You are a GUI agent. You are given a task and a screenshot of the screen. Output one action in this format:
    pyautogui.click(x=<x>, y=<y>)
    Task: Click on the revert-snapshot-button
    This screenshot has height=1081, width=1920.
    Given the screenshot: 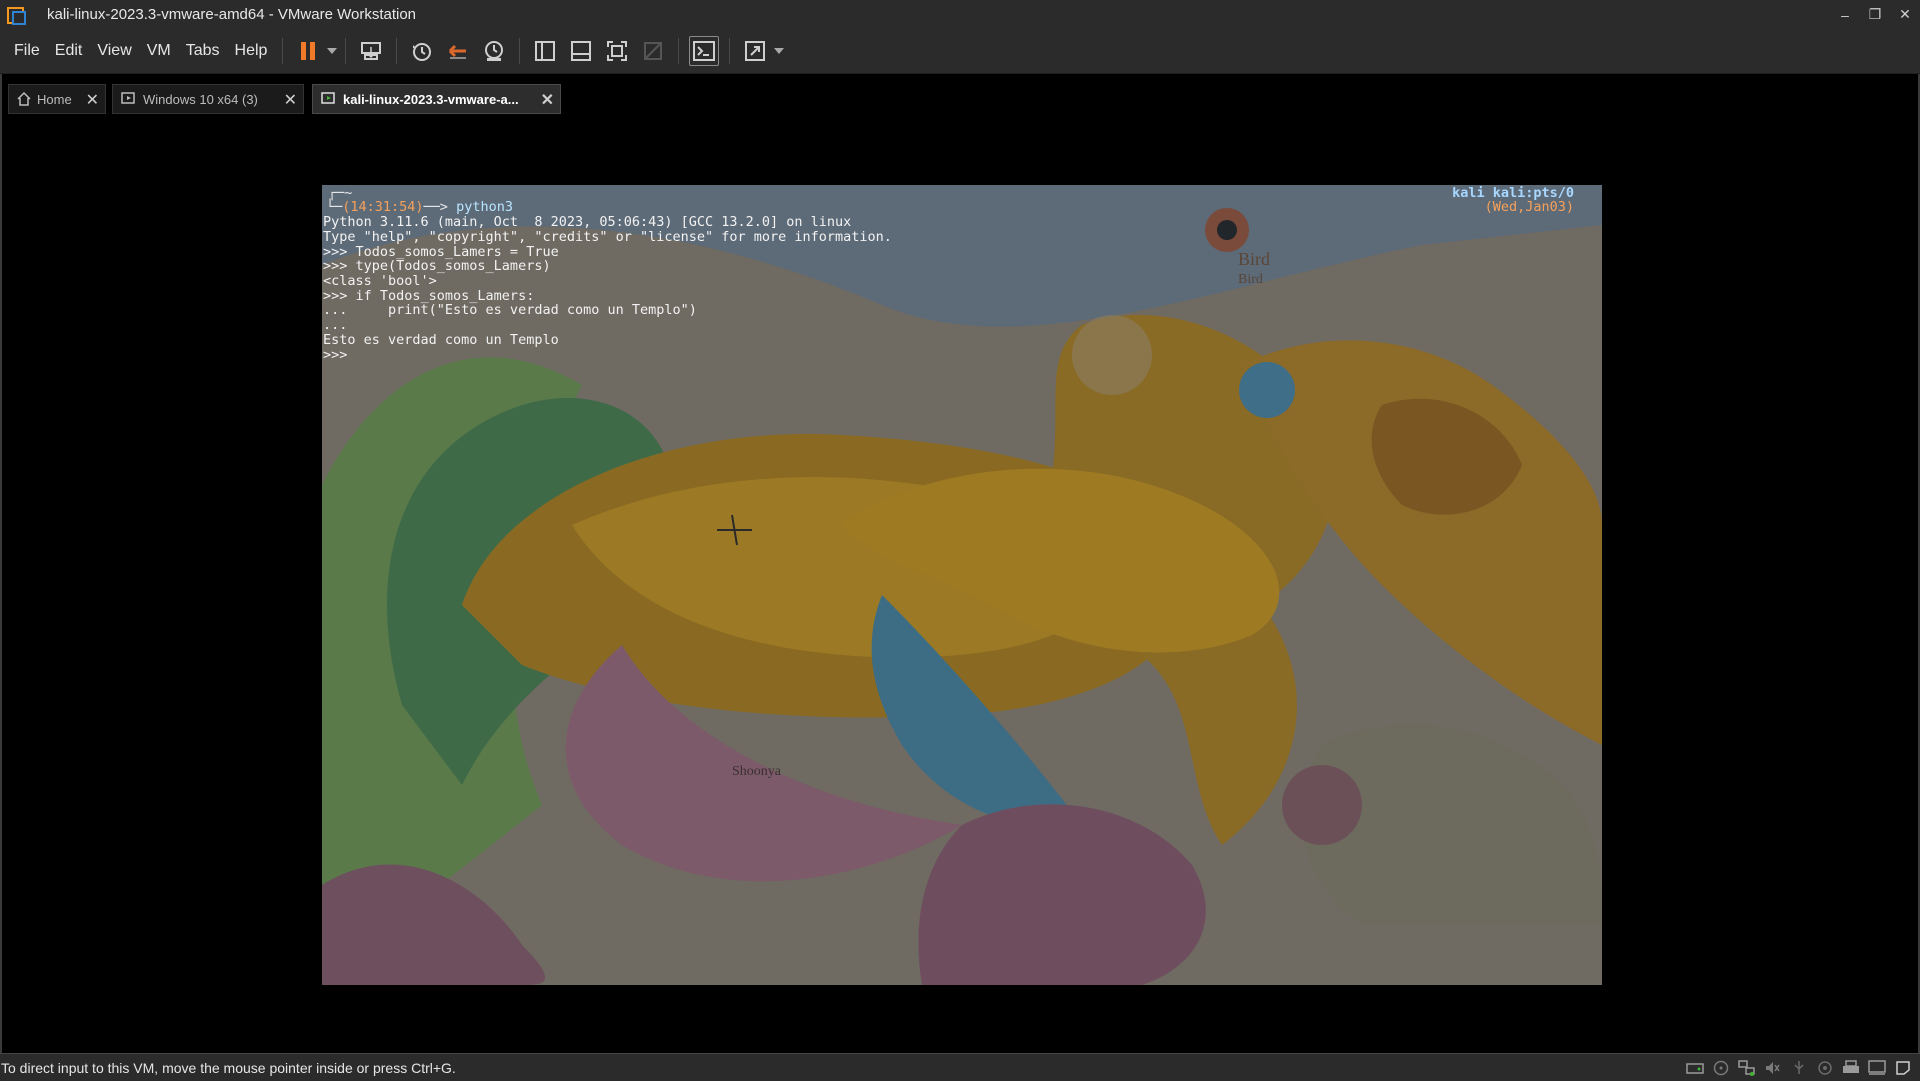 What is the action you would take?
    pyautogui.click(x=458, y=51)
    